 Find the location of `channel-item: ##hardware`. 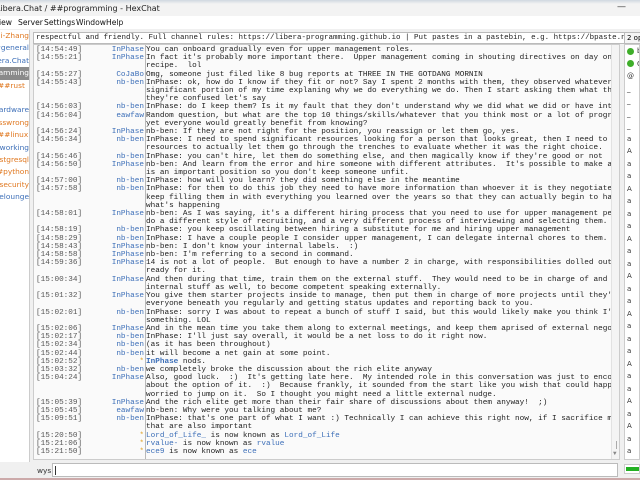

channel-item: ##hardware is located at coordinates (14, 110).